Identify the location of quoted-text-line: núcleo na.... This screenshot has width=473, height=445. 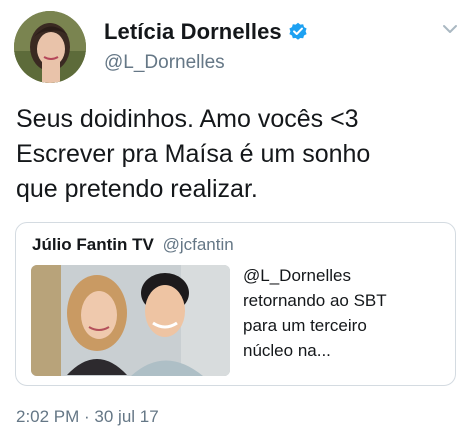
(287, 350).